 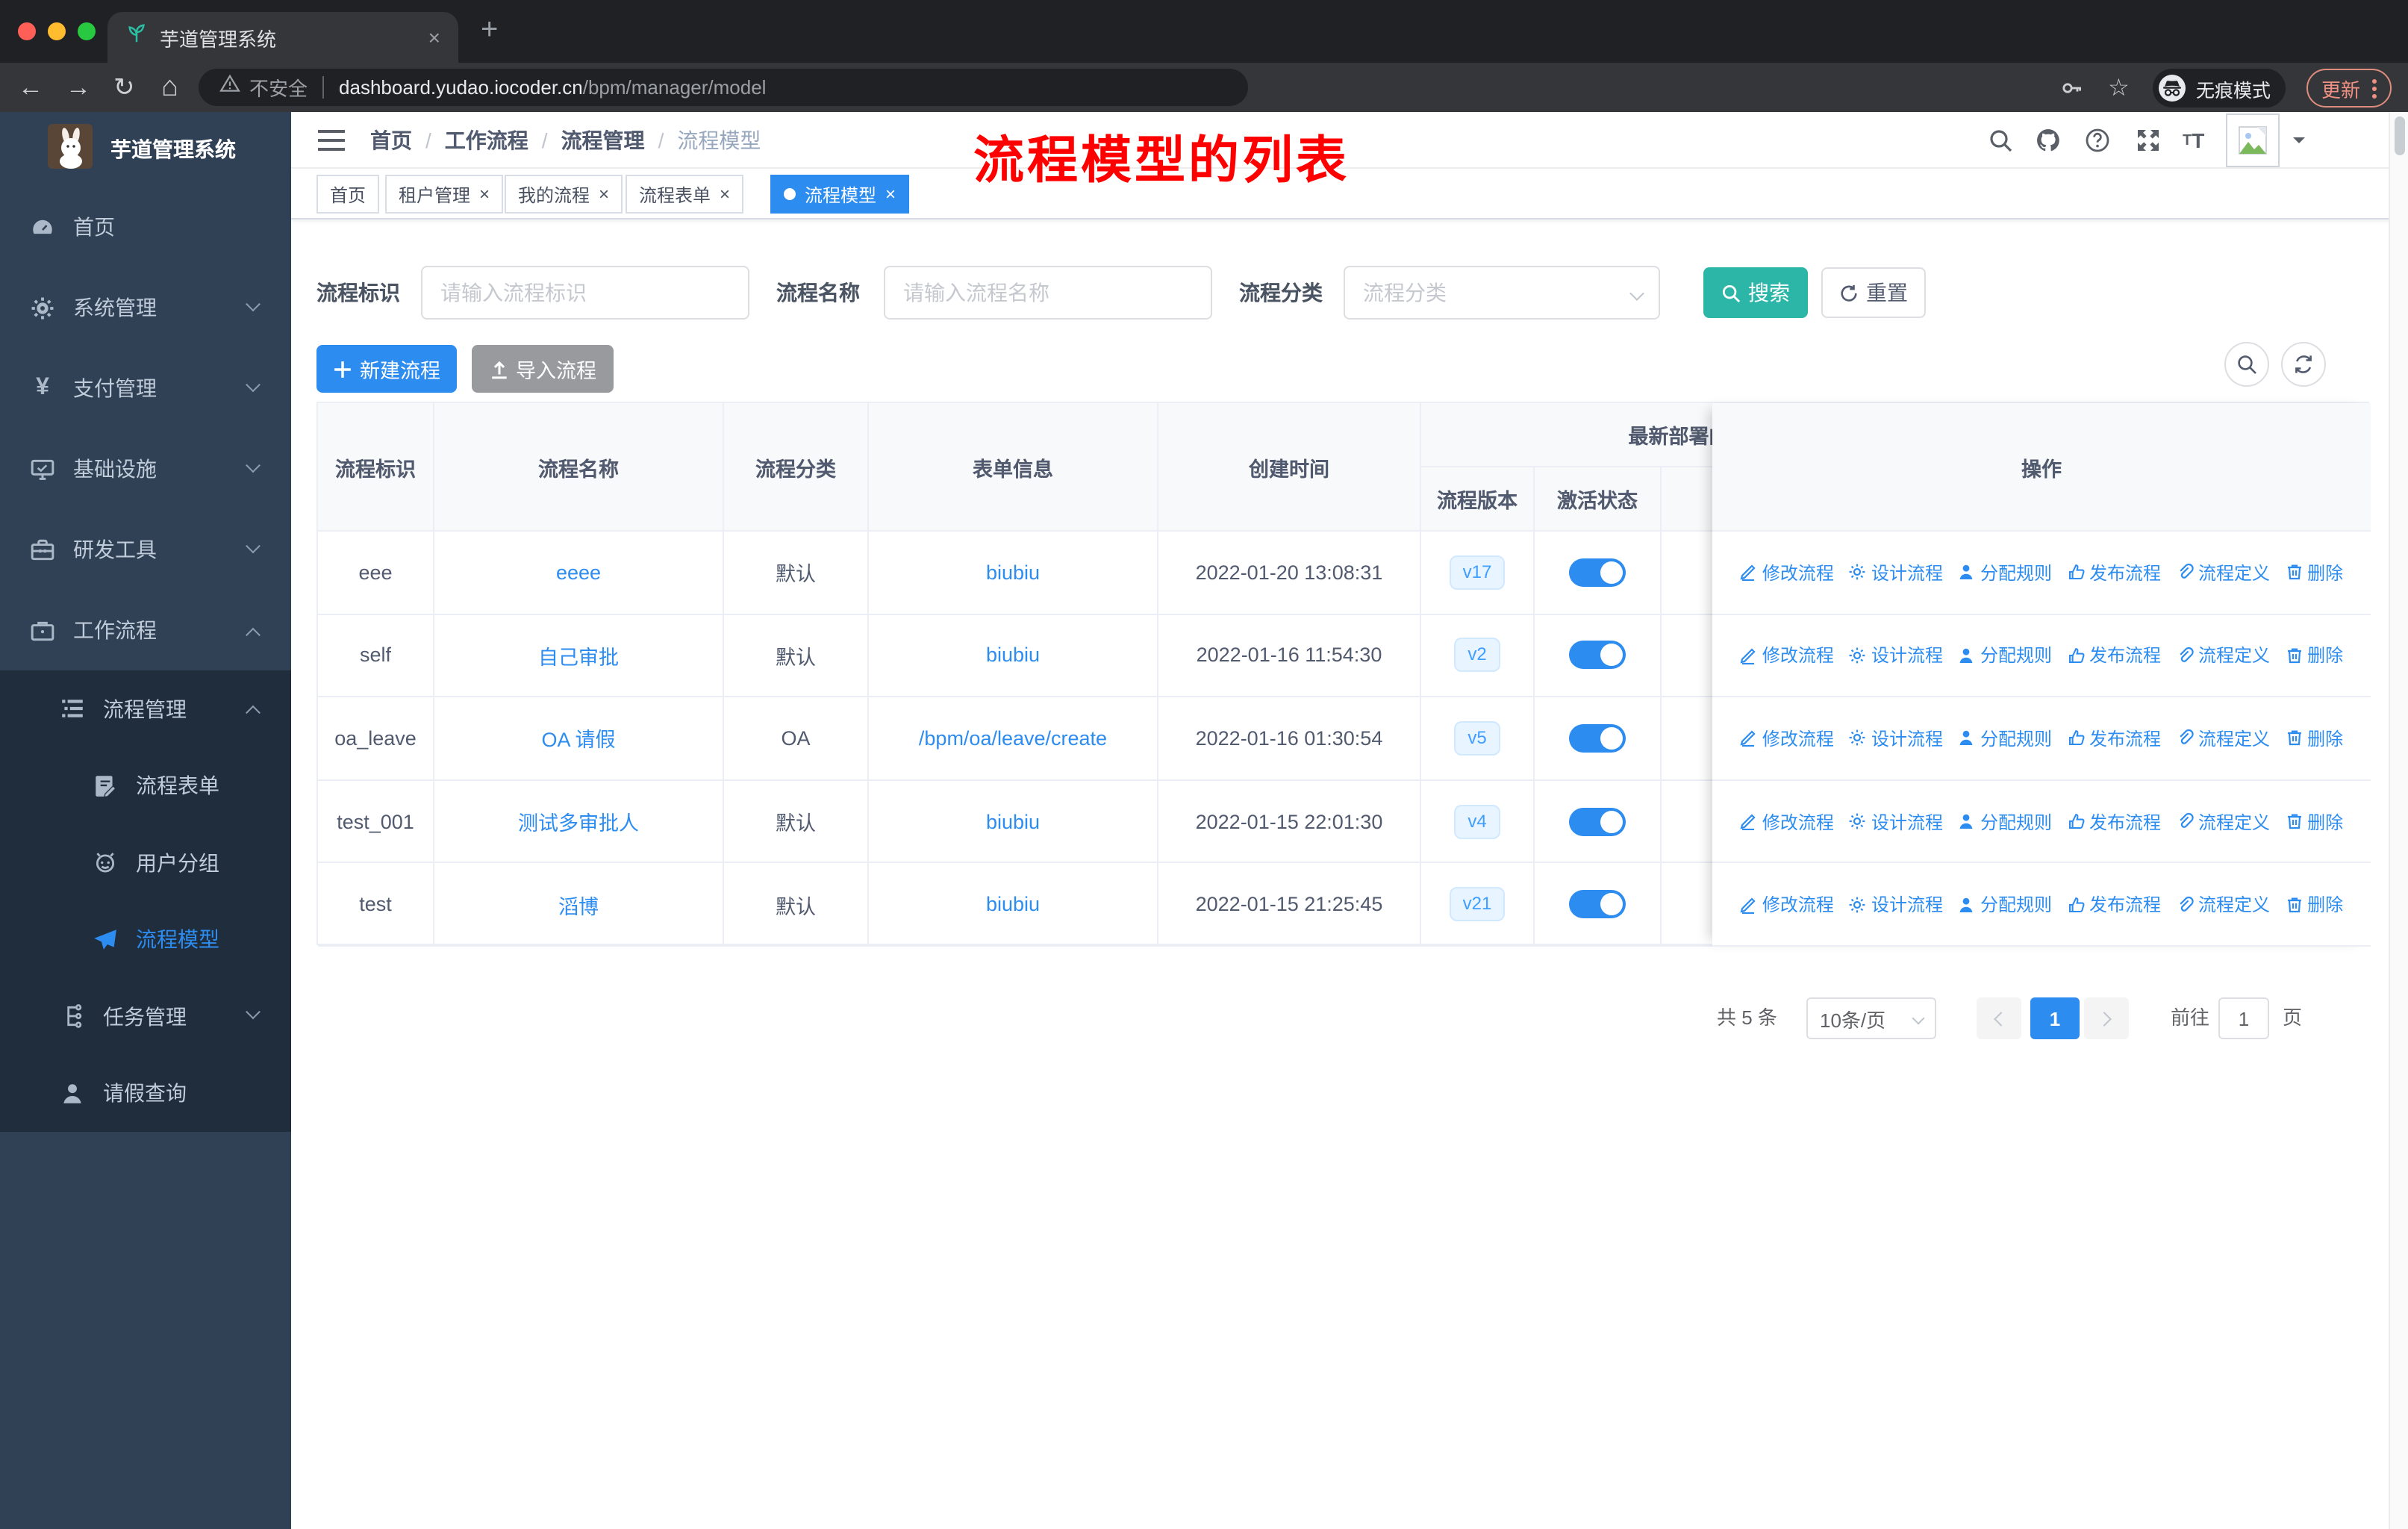 What do you see at coordinates (2072, 87) in the screenshot?
I see `key-icon` at bounding box center [2072, 87].